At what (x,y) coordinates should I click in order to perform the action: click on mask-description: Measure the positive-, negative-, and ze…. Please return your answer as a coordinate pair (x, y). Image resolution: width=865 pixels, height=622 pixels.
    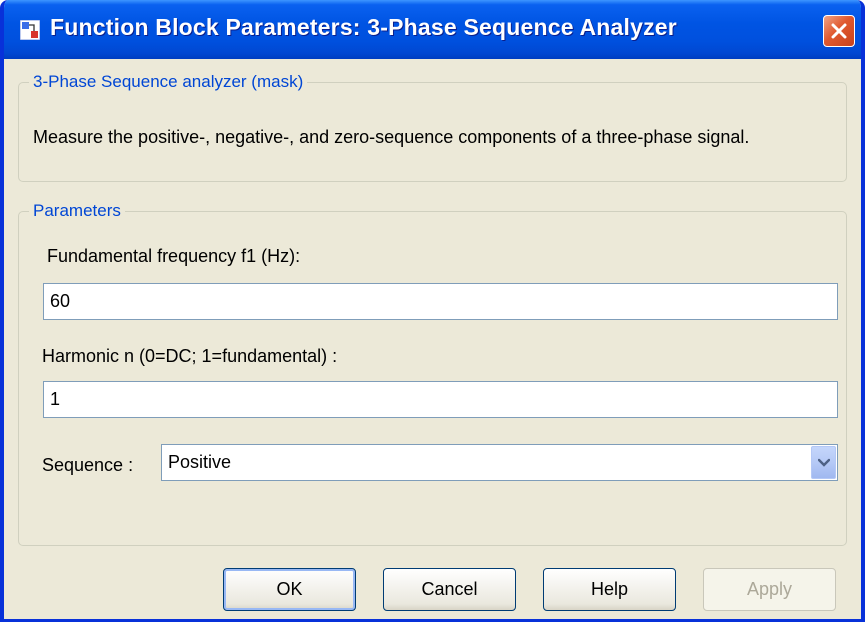
    Looking at the image, I should click on (391, 137).